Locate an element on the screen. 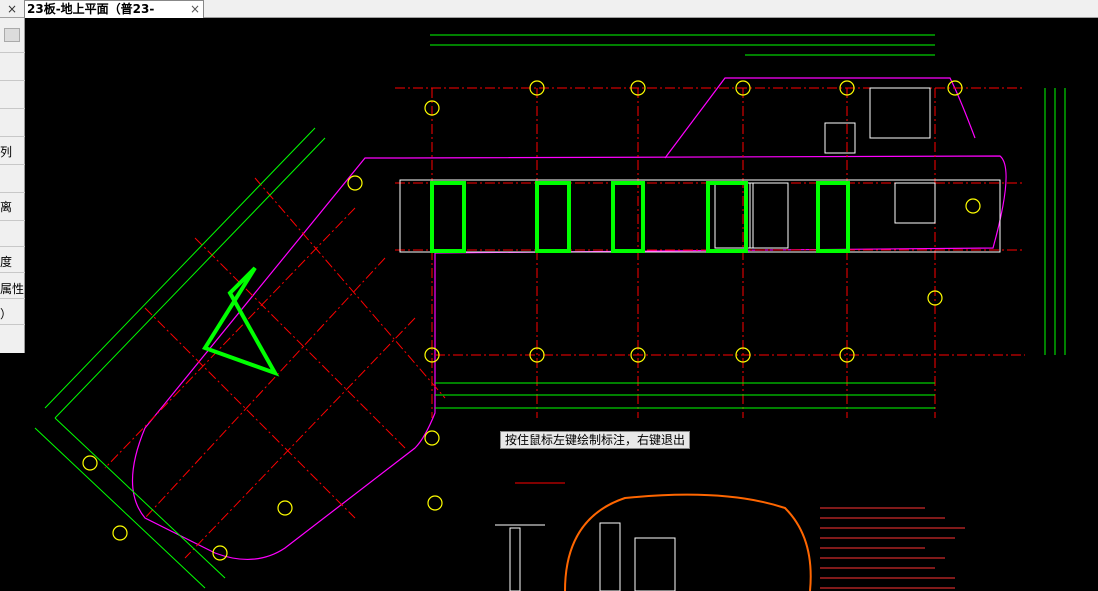  panel-label: 度 is located at coordinates (6, 262).